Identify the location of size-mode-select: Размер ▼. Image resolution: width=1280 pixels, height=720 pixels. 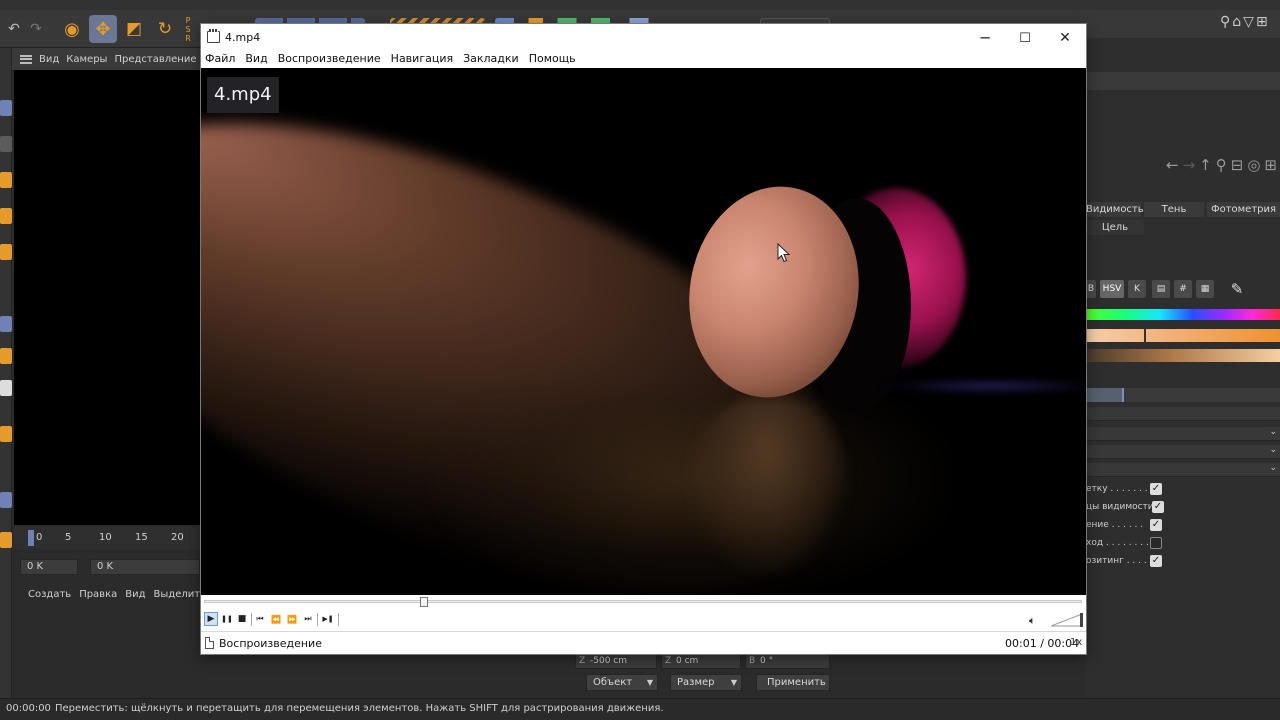
(706, 682).